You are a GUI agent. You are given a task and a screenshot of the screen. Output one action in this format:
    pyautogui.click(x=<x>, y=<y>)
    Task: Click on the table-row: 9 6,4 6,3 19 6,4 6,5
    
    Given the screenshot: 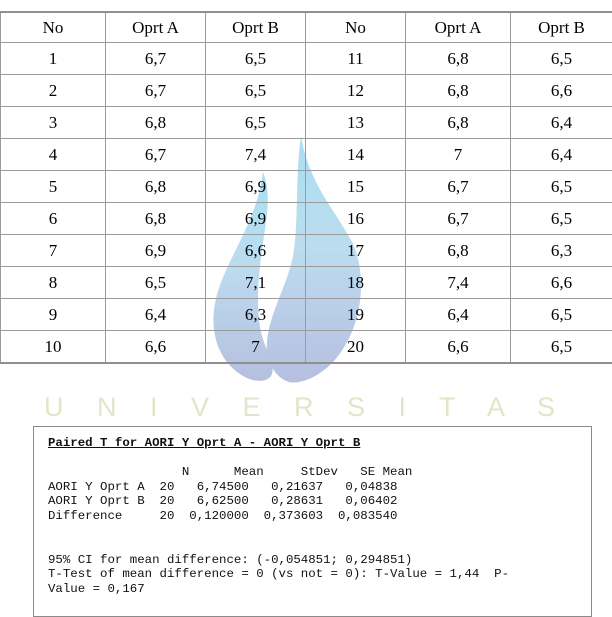 What is the action you would take?
    pyautogui.click(x=306, y=314)
    